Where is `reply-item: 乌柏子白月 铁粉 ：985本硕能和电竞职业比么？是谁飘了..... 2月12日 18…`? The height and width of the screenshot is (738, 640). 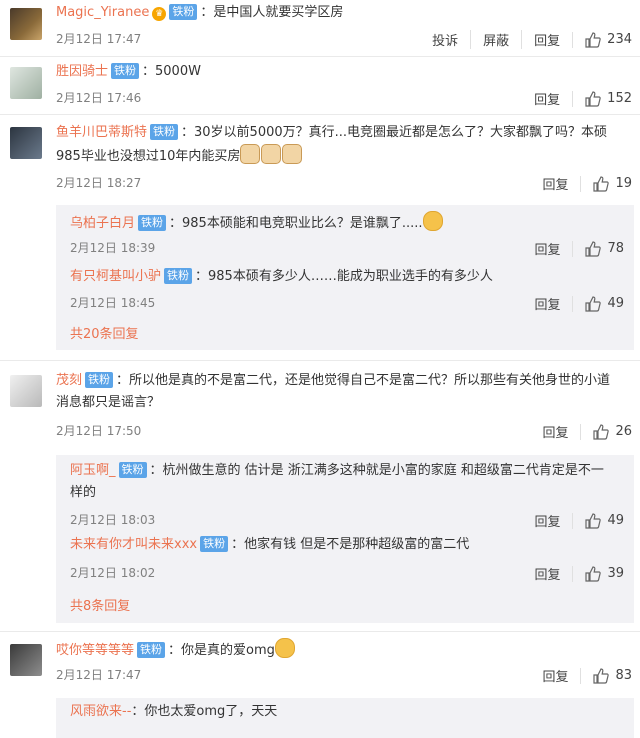
reply-item: 乌柏子白月 铁粉 ：985本硕能和电竞职业比么？是谁飘了..... 2月12日 18… is located at coordinates (345, 234).